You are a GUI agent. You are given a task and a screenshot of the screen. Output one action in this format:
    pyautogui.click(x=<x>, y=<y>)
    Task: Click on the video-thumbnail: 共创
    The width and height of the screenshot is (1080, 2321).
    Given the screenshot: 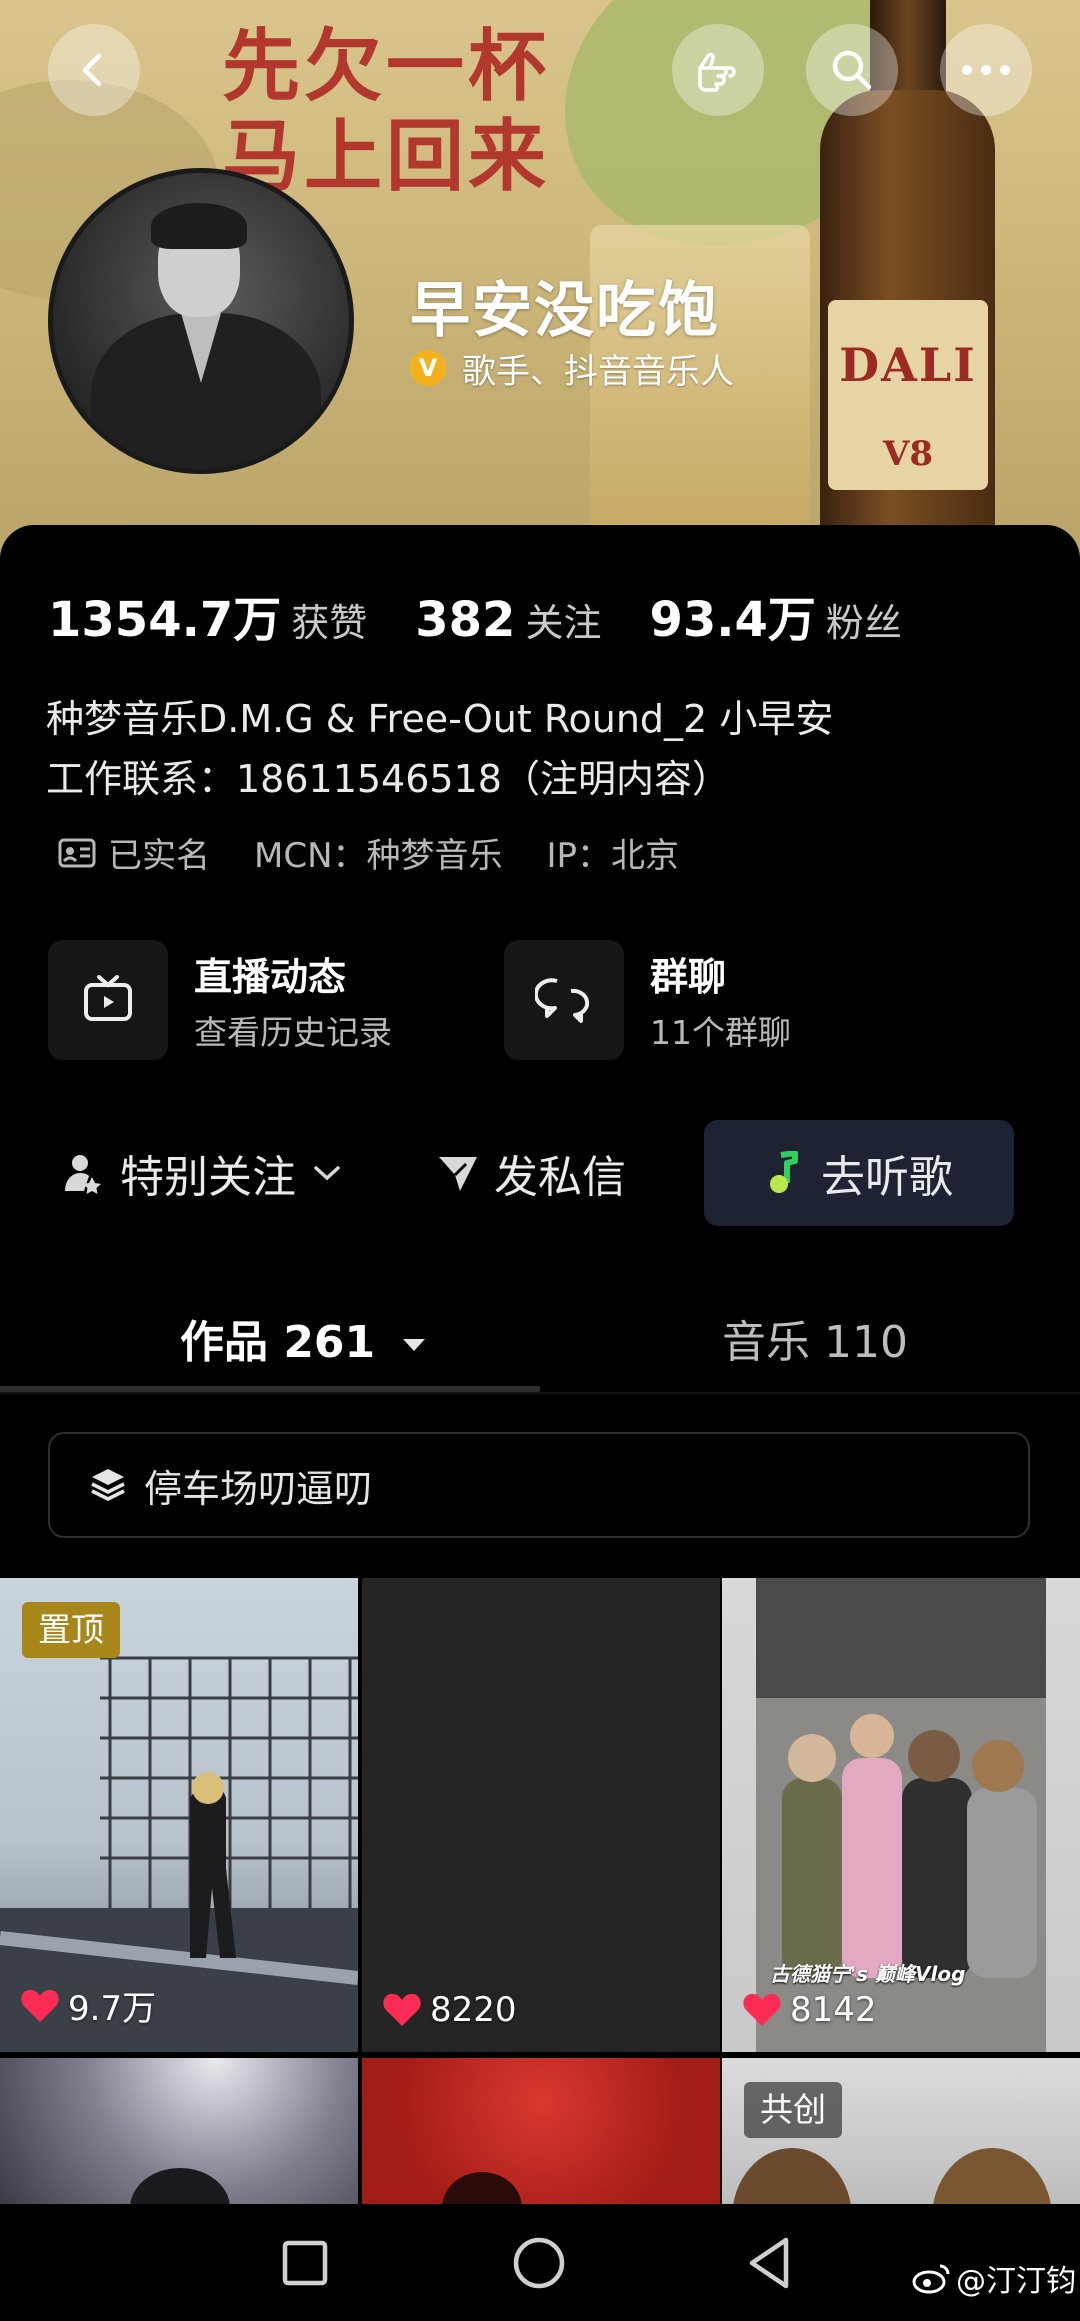 What is the action you would take?
    pyautogui.click(x=901, y=2131)
    